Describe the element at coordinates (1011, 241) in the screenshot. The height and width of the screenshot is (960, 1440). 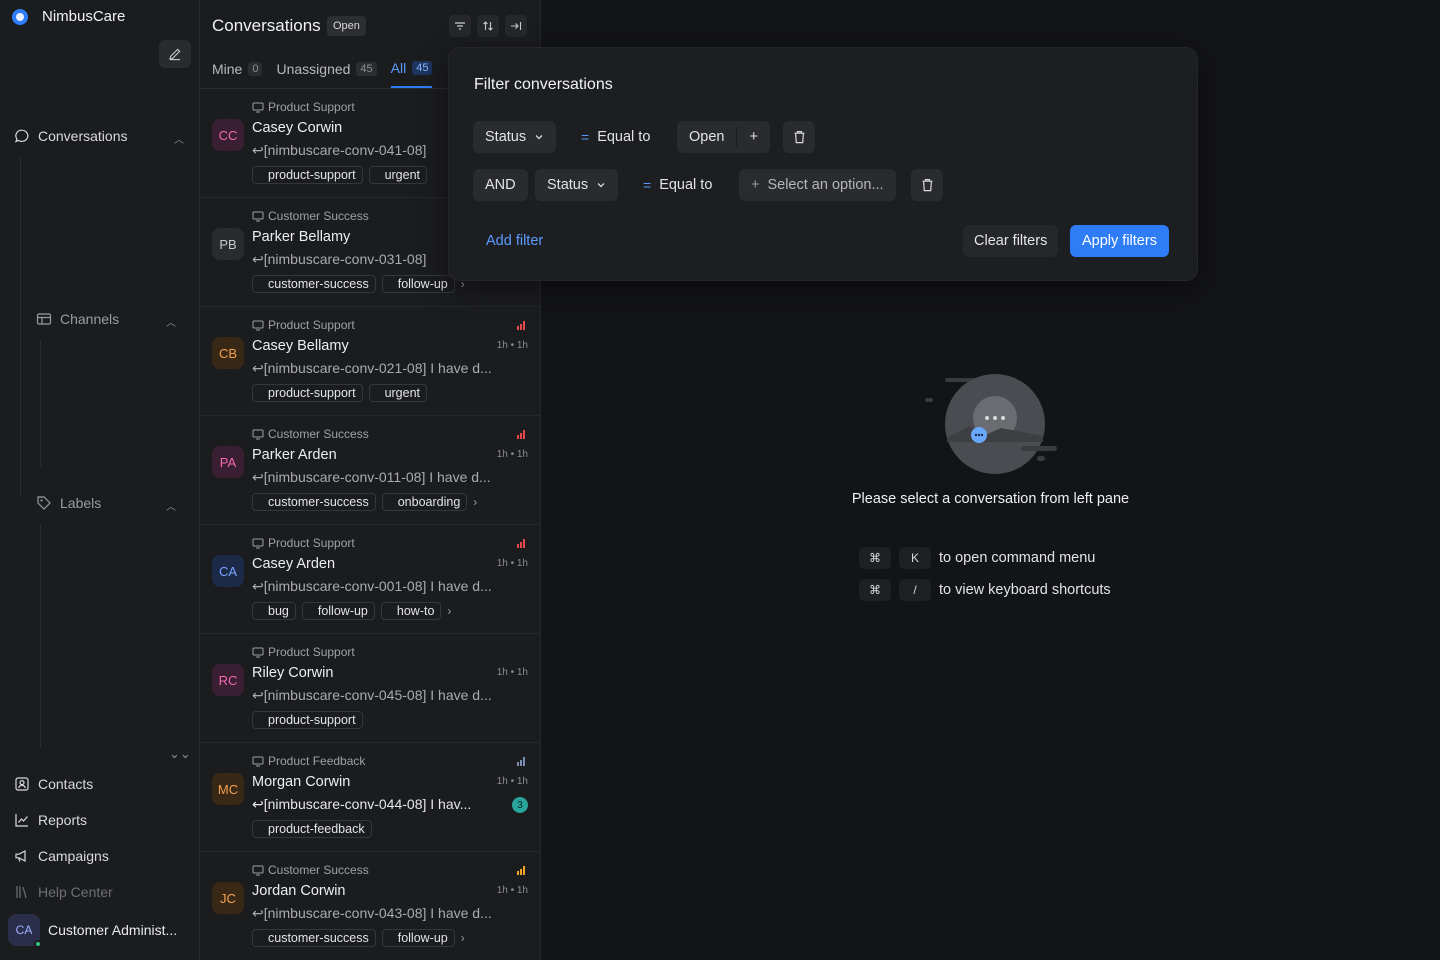
I see `clear-filters-button: Clear filters` at that location.